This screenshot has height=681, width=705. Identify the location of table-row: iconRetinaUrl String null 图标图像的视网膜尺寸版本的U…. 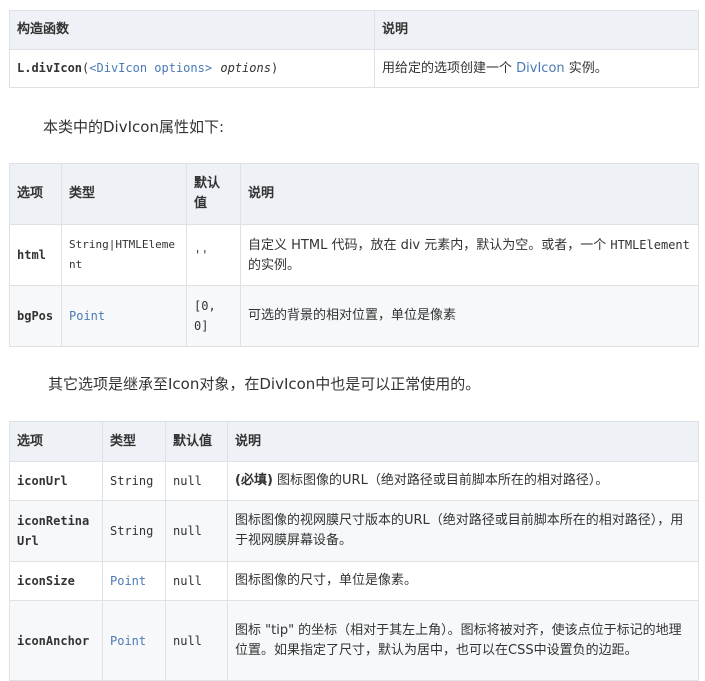
(354, 531).